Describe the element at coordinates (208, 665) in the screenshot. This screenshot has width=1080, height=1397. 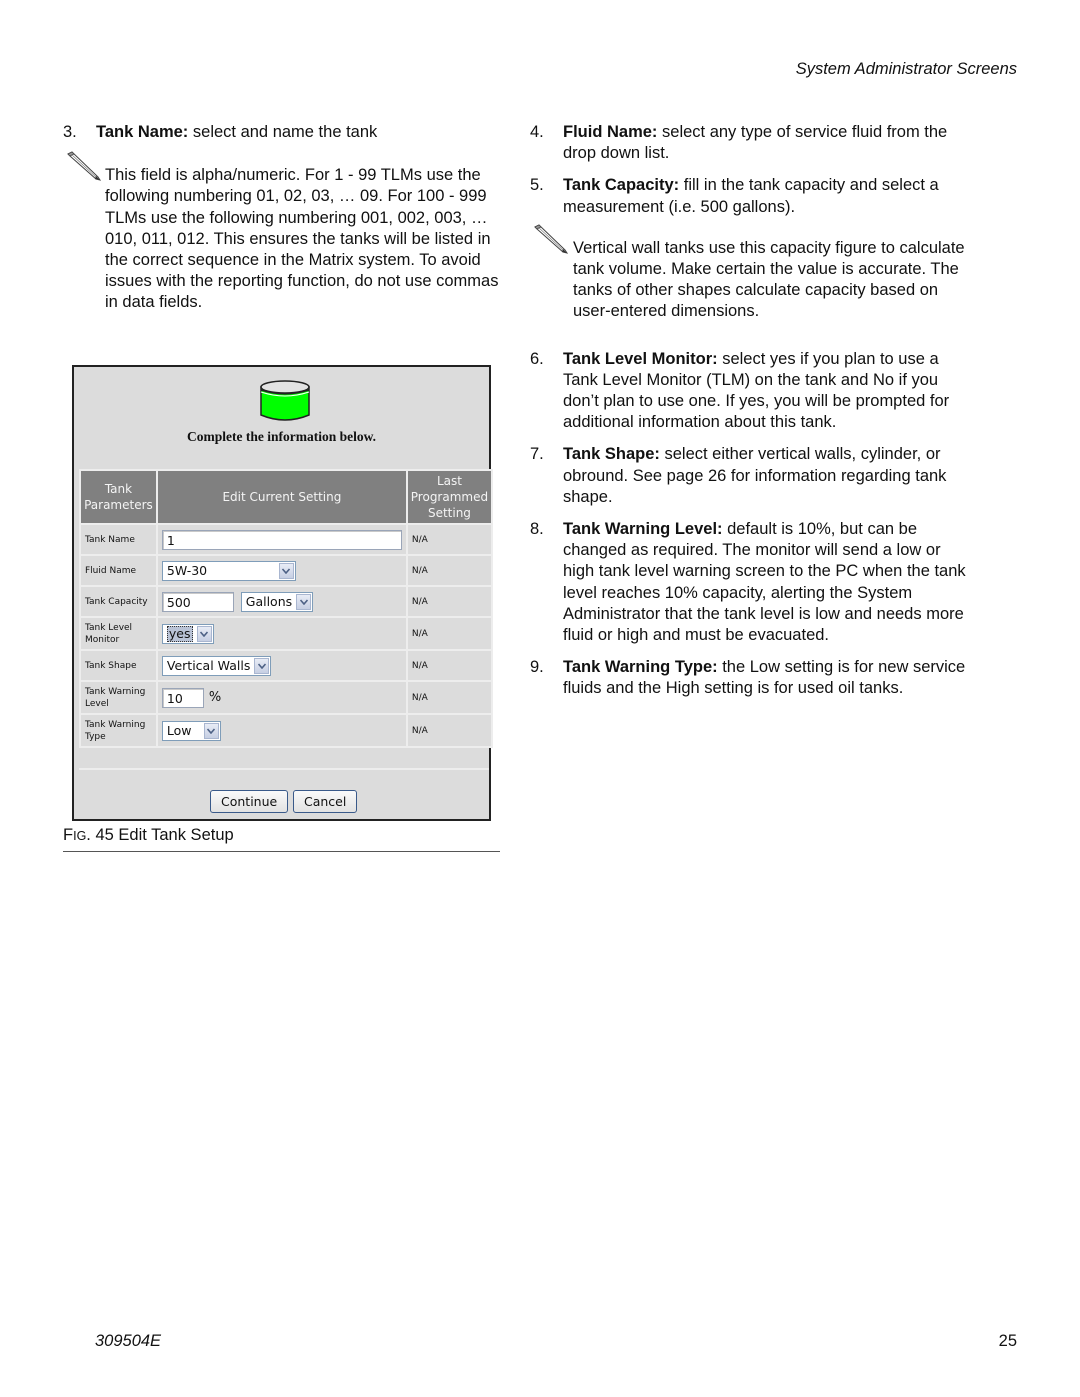
I see `selected-value: Vertical Walls` at that location.